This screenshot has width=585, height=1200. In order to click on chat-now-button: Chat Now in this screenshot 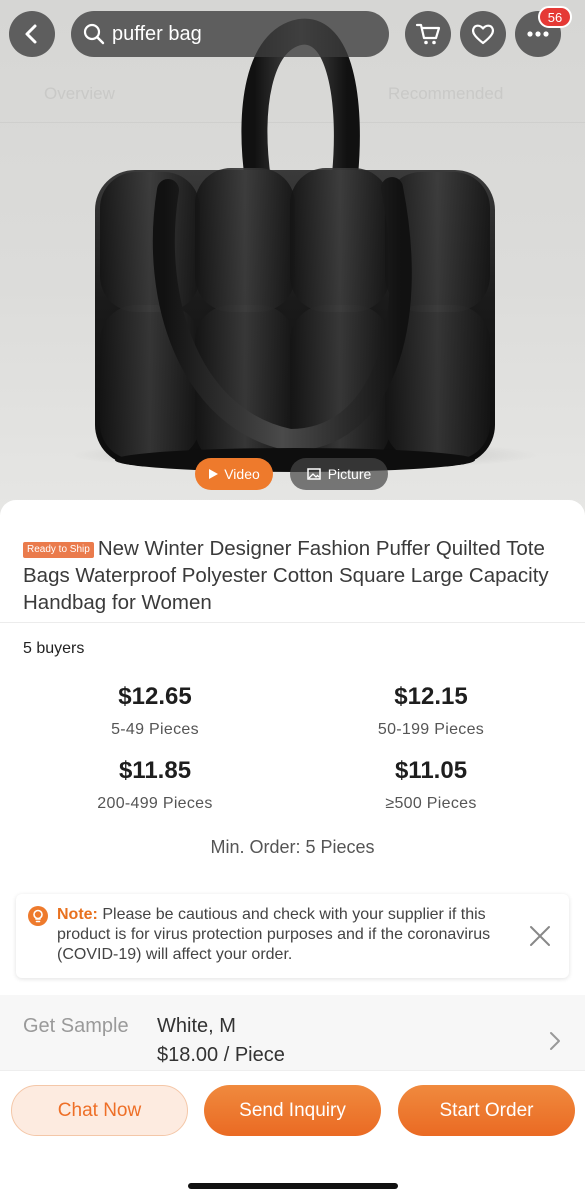, I will do `click(99, 1110)`.